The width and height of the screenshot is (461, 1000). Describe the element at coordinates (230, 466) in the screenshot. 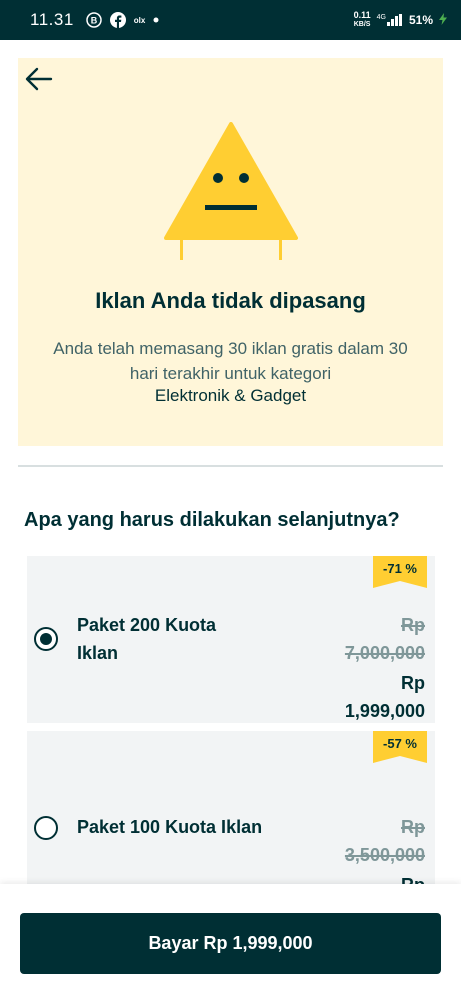

I see `divider` at that location.